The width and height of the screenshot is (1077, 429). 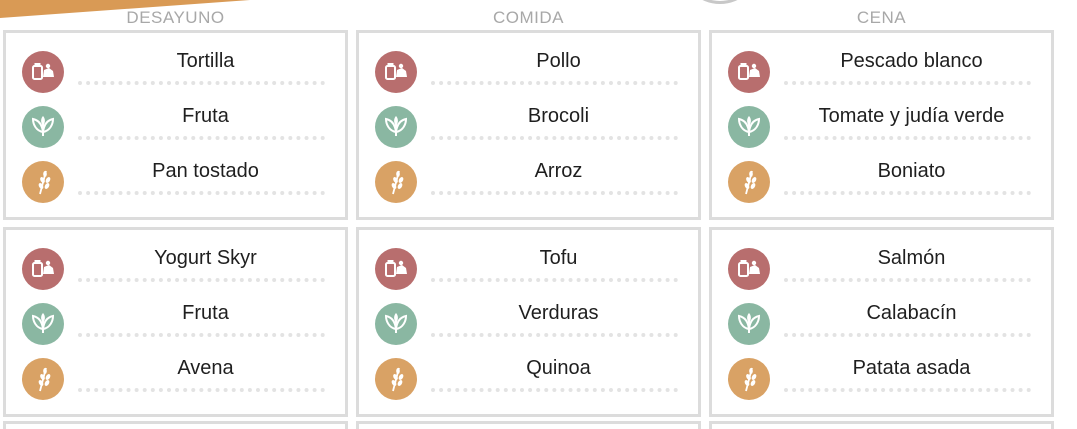 What do you see at coordinates (558, 313) in the screenshot?
I see `food-name: Verduras` at bounding box center [558, 313].